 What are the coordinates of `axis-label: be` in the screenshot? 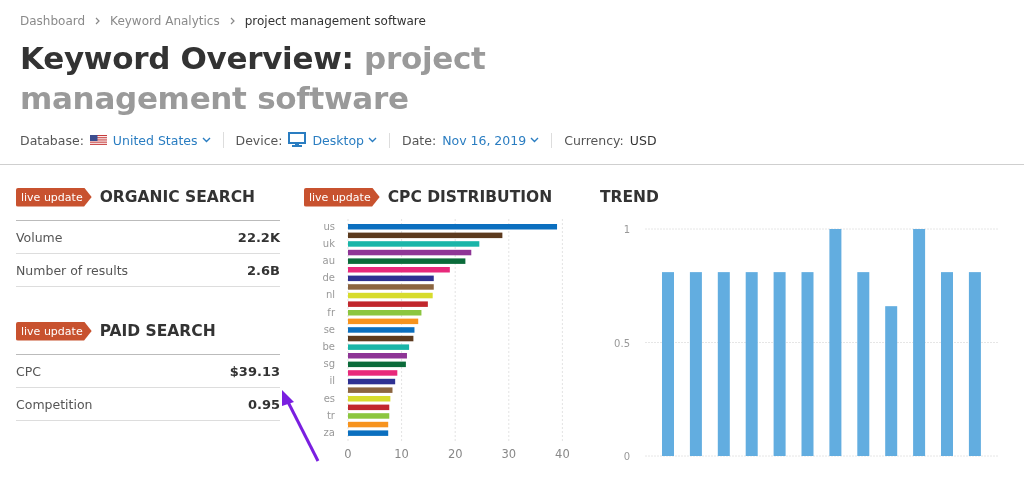 It's located at (328, 346).